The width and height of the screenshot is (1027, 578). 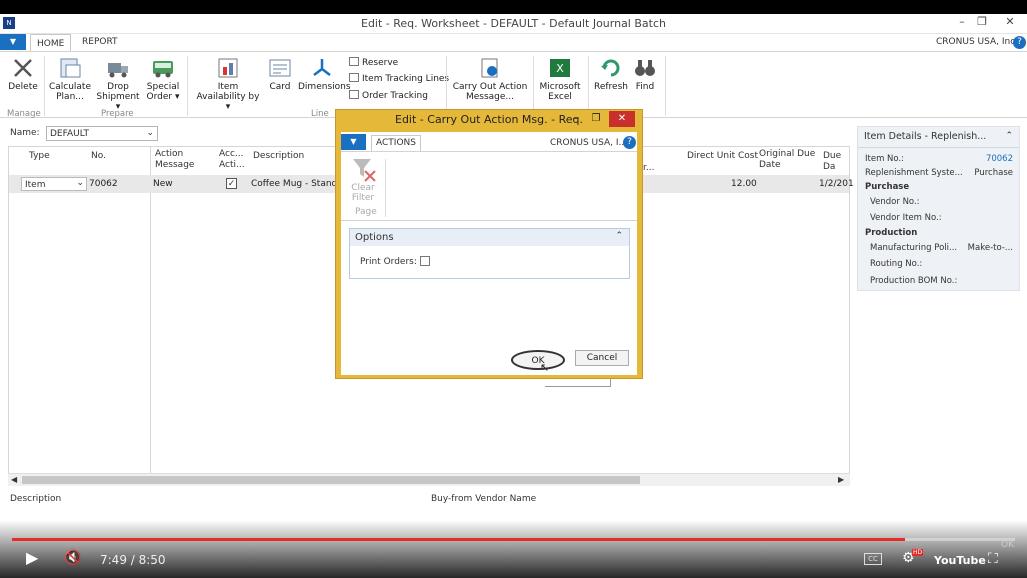 I want to click on frozen-divider, so click(x=150, y=310).